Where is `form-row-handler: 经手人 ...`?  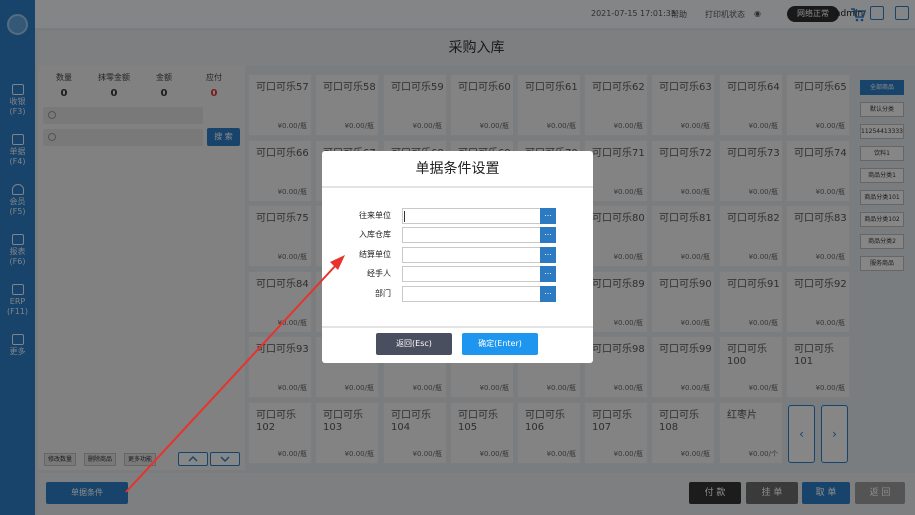
form-row-handler: 经手人 ... is located at coordinates (457, 274).